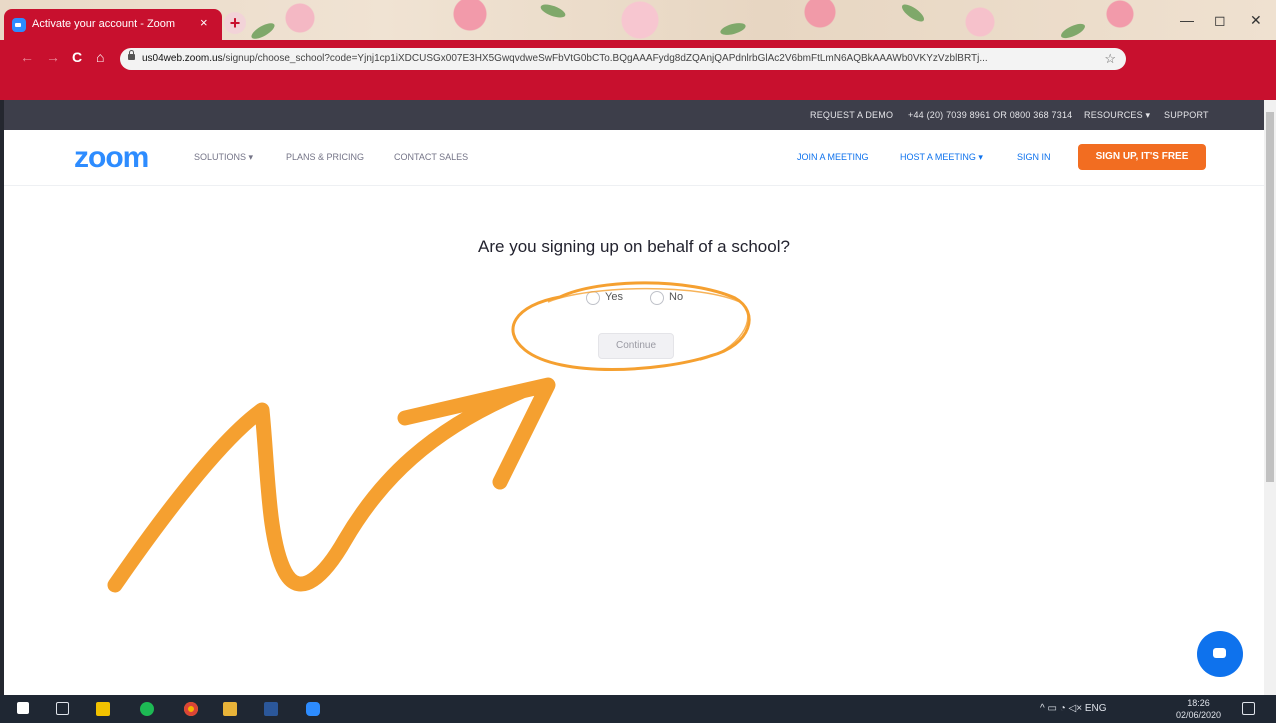  What do you see at coordinates (62, 708) in the screenshot?
I see `task-view-icon` at bounding box center [62, 708].